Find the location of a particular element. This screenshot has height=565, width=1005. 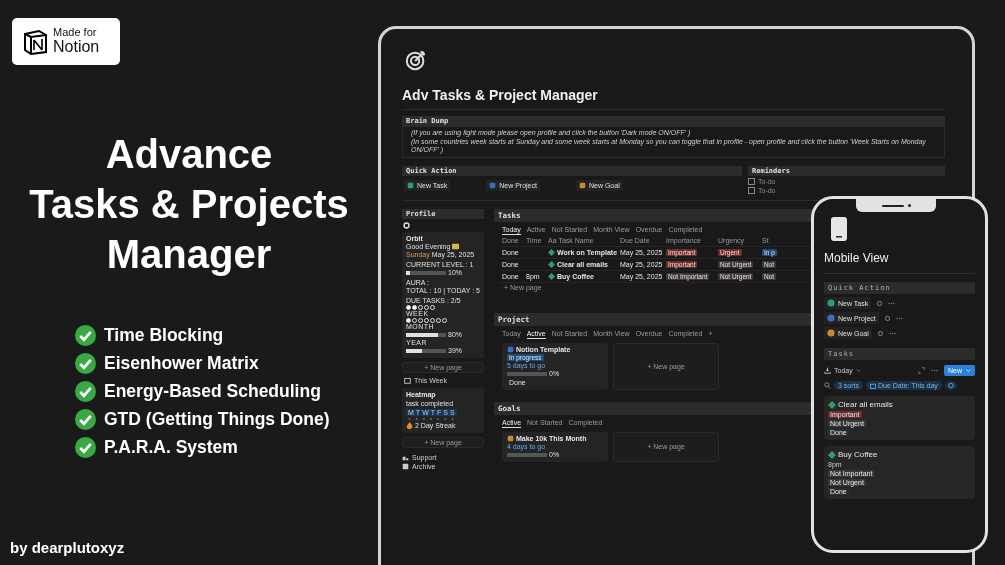

emoji-icon is located at coordinates (456, 246).